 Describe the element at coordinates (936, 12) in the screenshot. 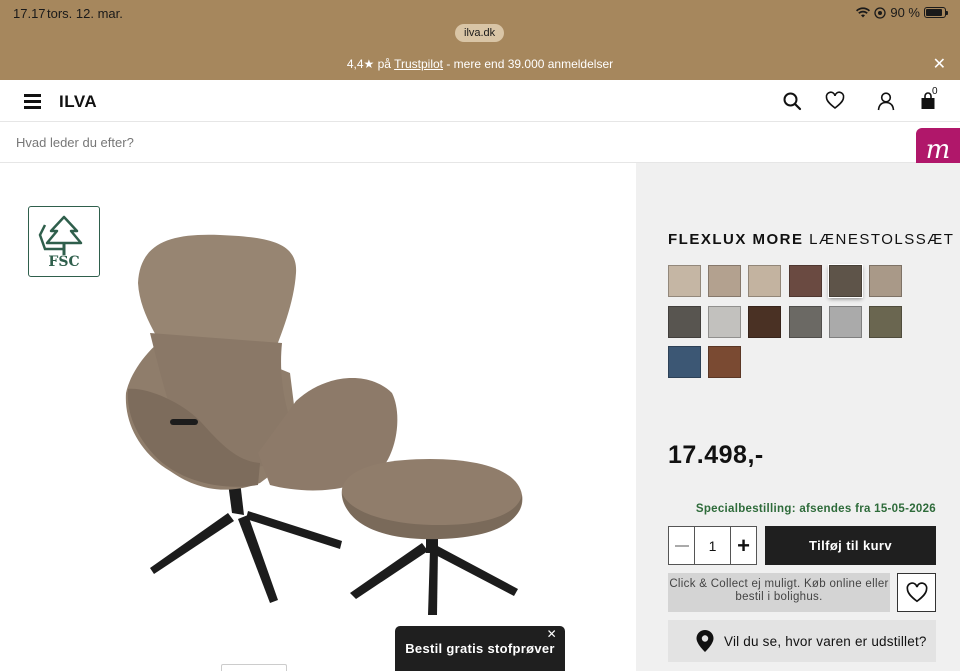

I see `battery-icon` at that location.